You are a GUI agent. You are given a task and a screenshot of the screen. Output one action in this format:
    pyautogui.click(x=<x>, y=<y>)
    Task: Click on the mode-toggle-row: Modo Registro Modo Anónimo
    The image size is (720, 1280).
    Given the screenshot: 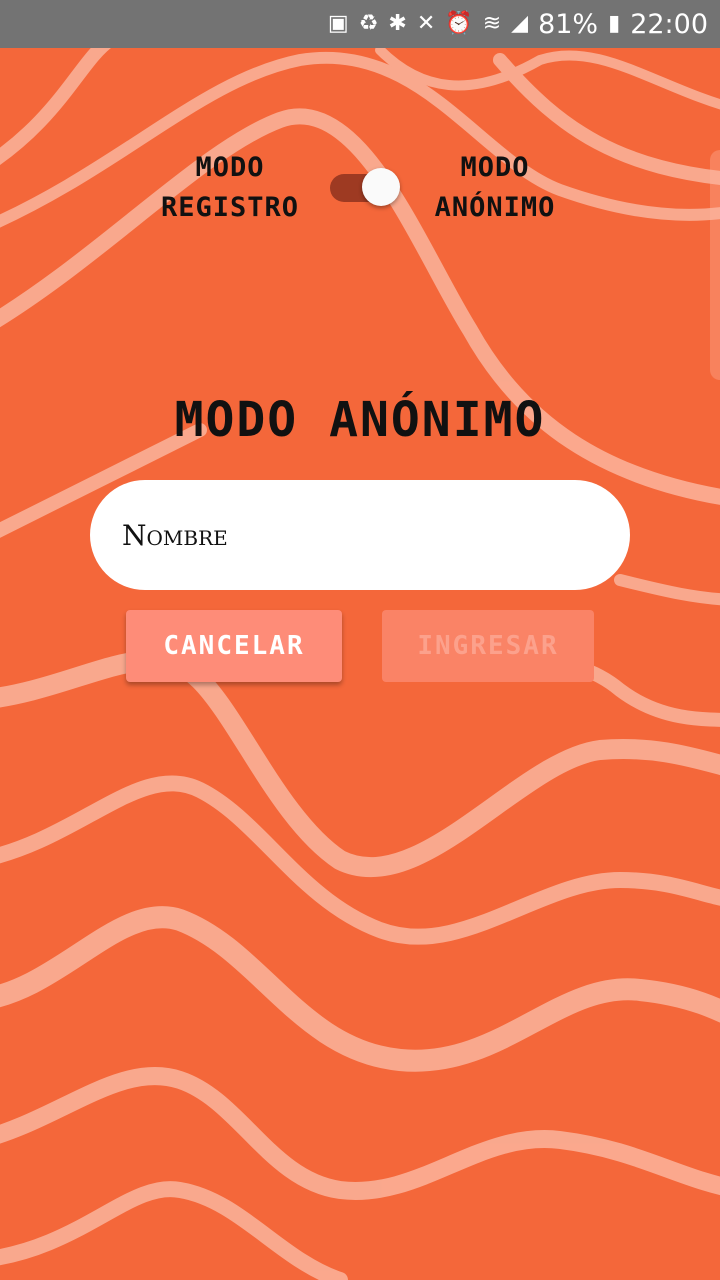 What is the action you would take?
    pyautogui.click(x=360, y=188)
    